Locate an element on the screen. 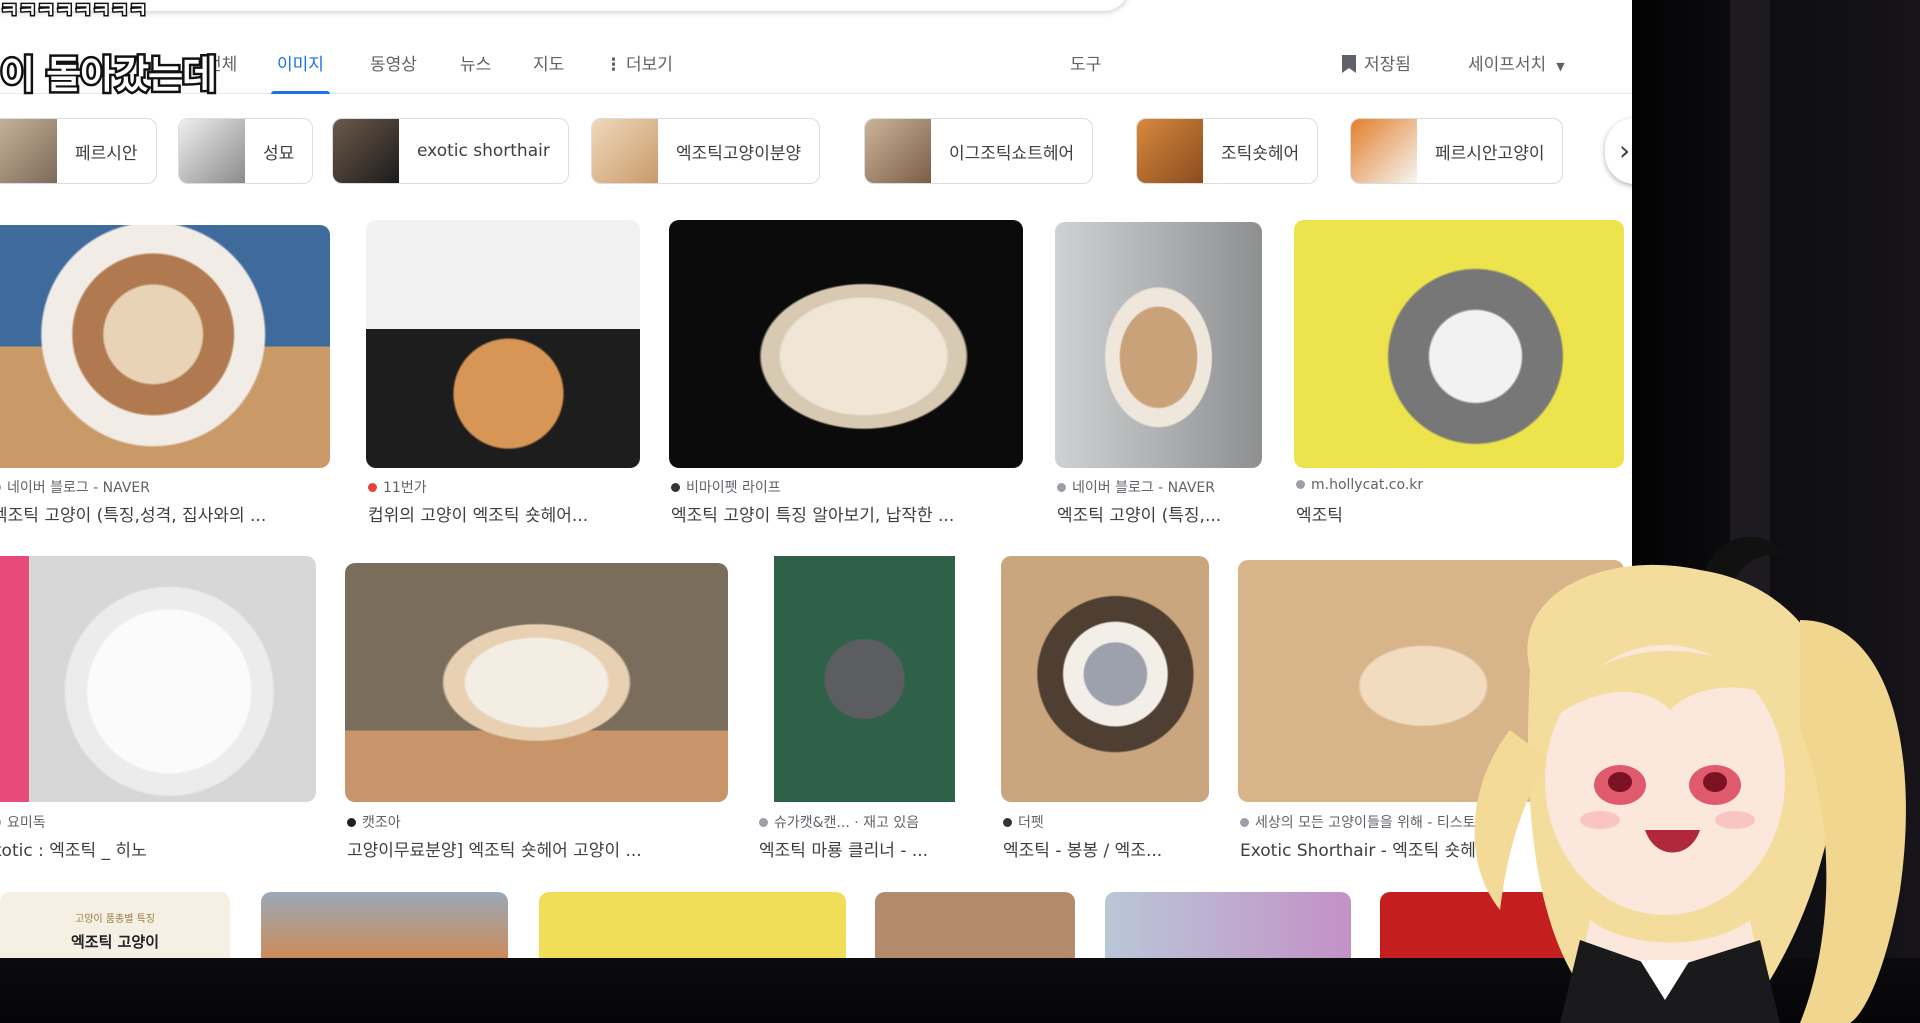  tab-more: ⋮ 더보기 is located at coordinates (639, 72).